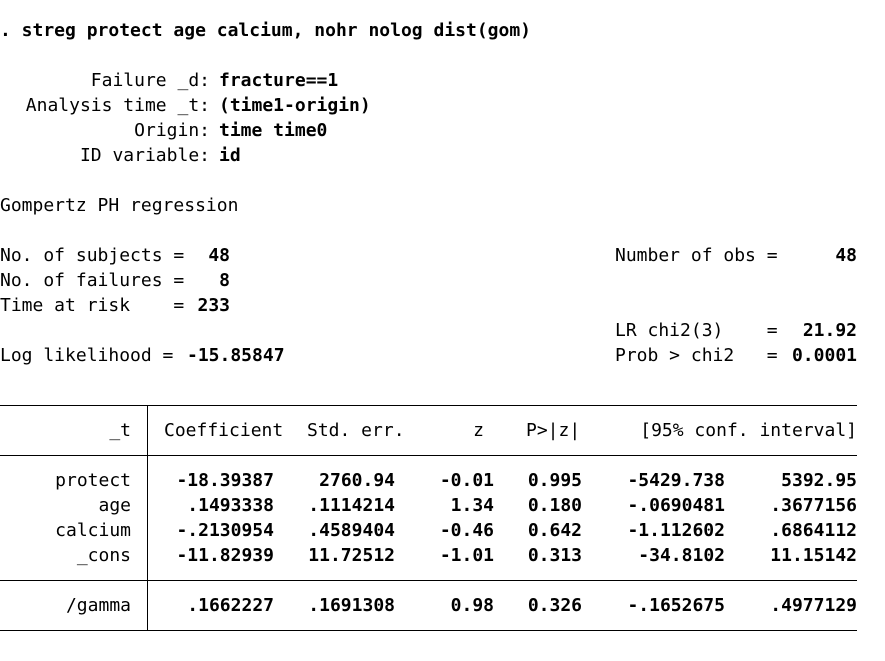 This screenshot has width=885, height=661. What do you see at coordinates (225, 480) in the screenshot?
I see `row-coef: -18.39387` at bounding box center [225, 480].